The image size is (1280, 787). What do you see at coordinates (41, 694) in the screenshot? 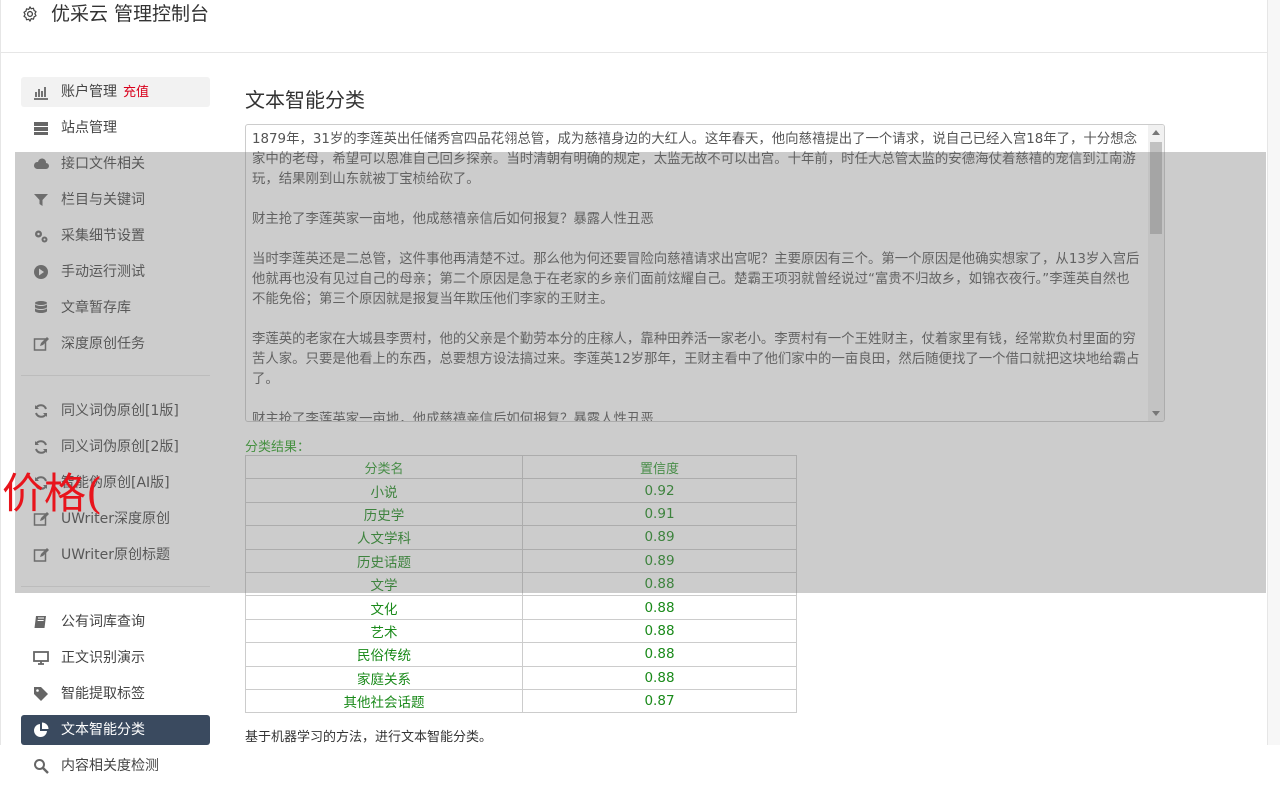
I see `tag-icon` at bounding box center [41, 694].